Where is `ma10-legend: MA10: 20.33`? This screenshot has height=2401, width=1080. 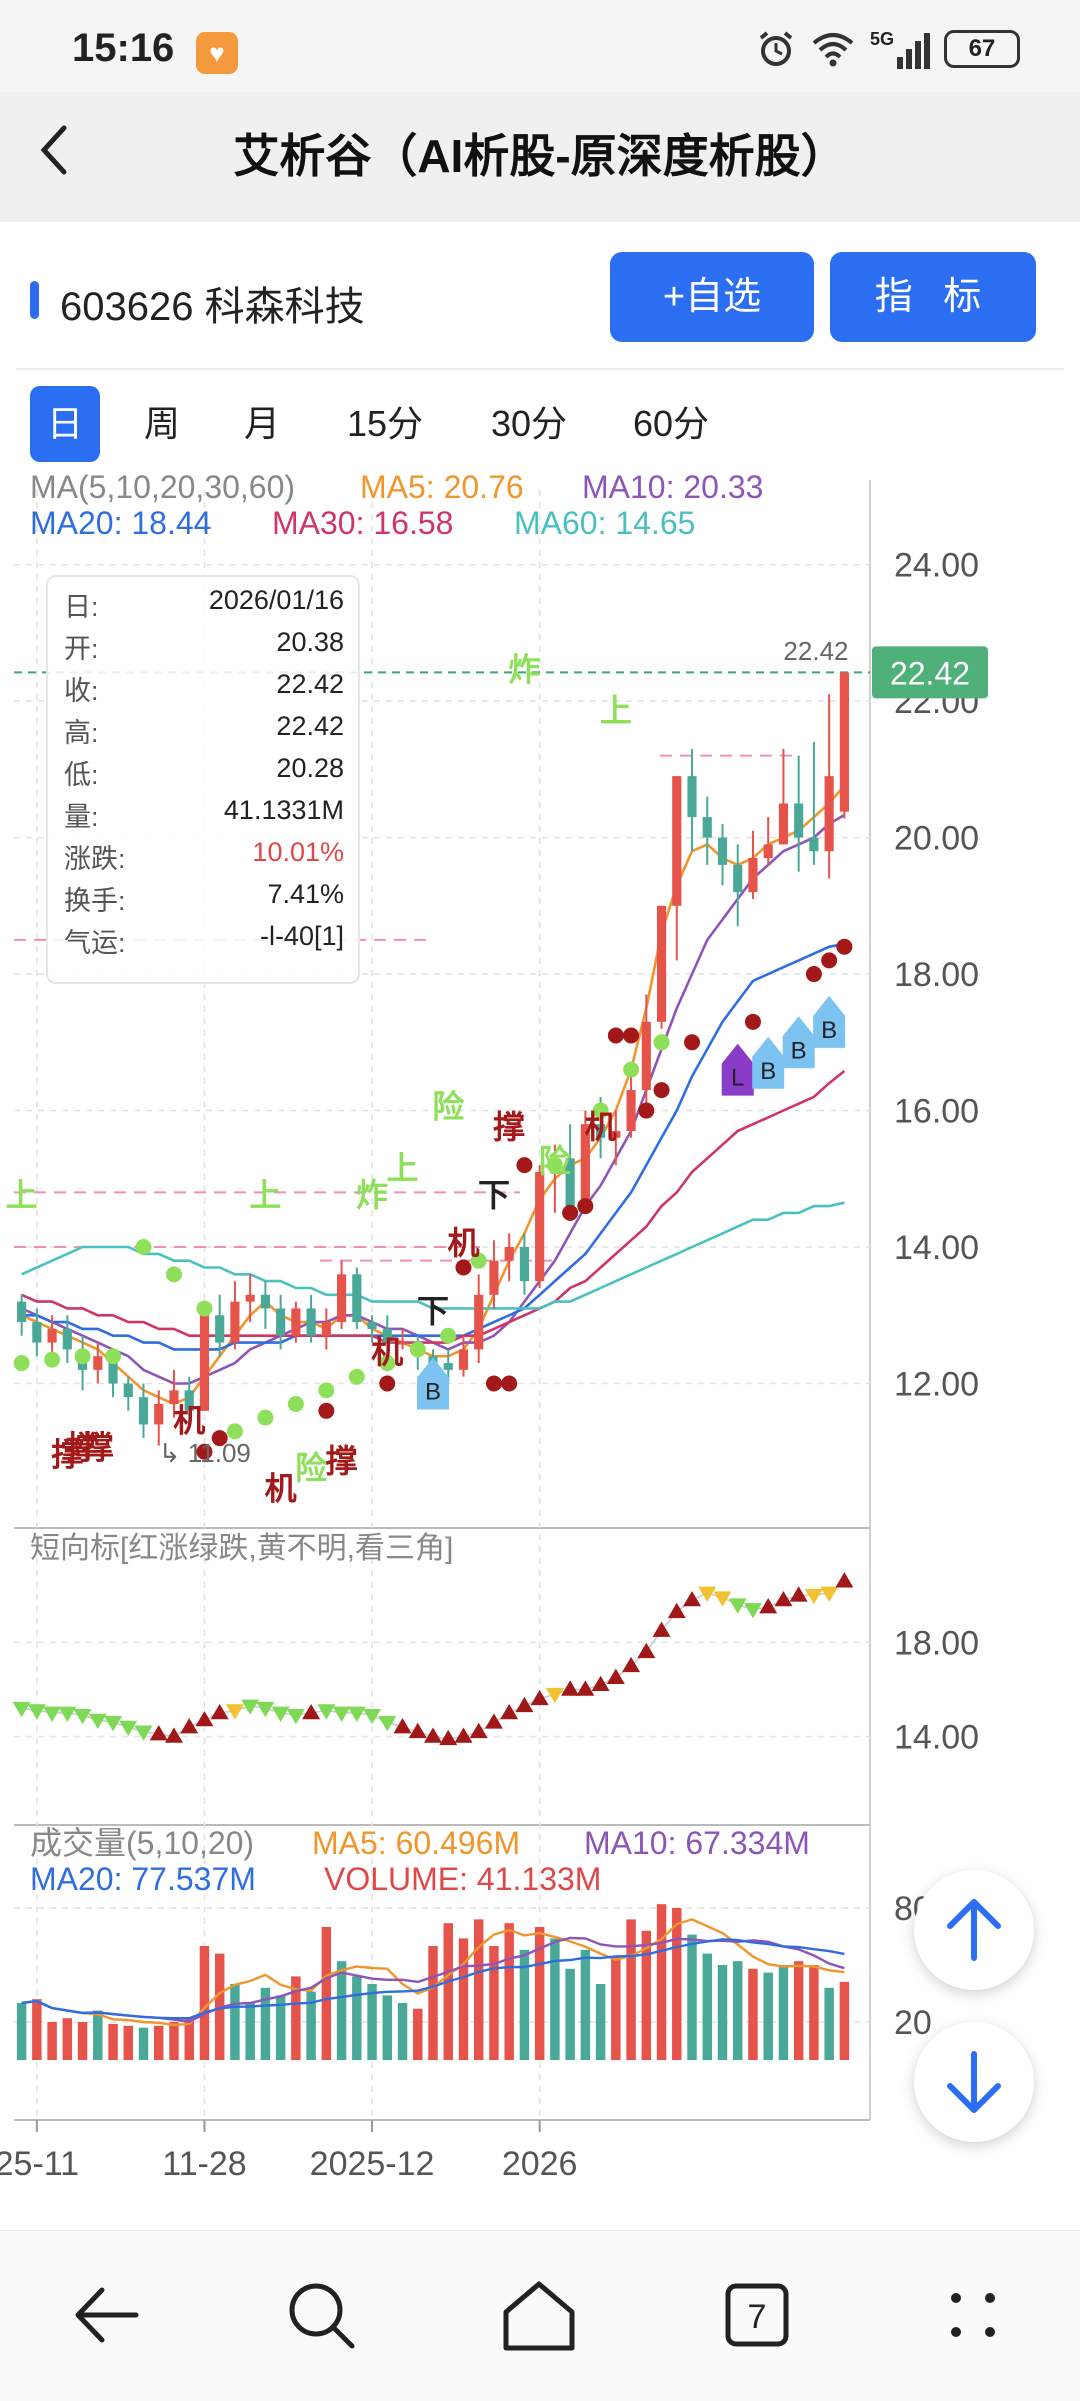
ma10-legend: MA10: 20.33 is located at coordinates (672, 487).